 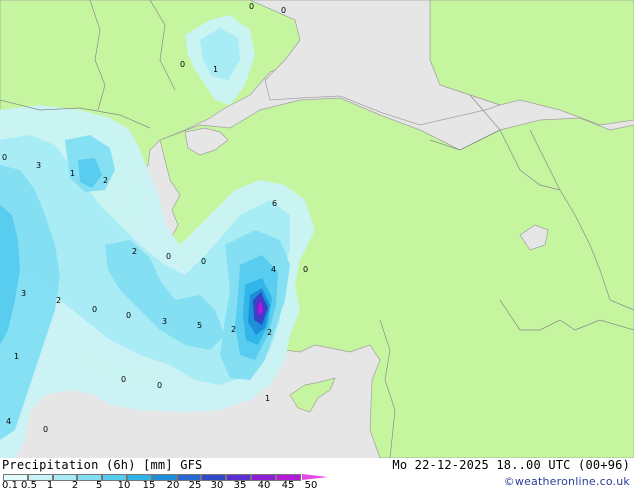 I want to click on color-scale-label: 5, so click(x=99, y=485).